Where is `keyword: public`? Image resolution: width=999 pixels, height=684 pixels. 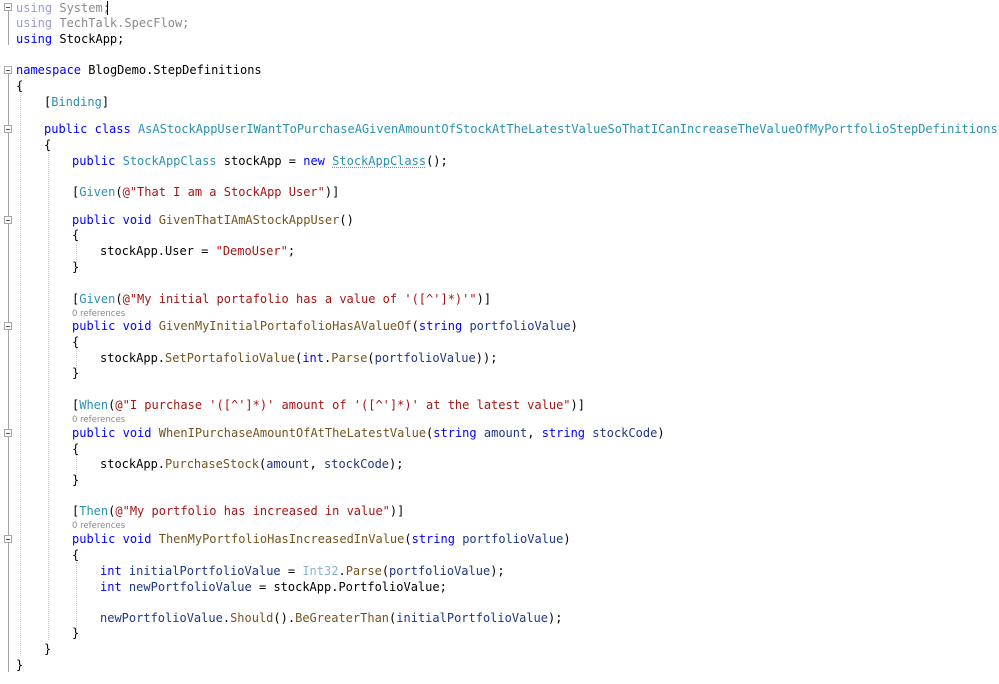
keyword: public is located at coordinates (66, 129).